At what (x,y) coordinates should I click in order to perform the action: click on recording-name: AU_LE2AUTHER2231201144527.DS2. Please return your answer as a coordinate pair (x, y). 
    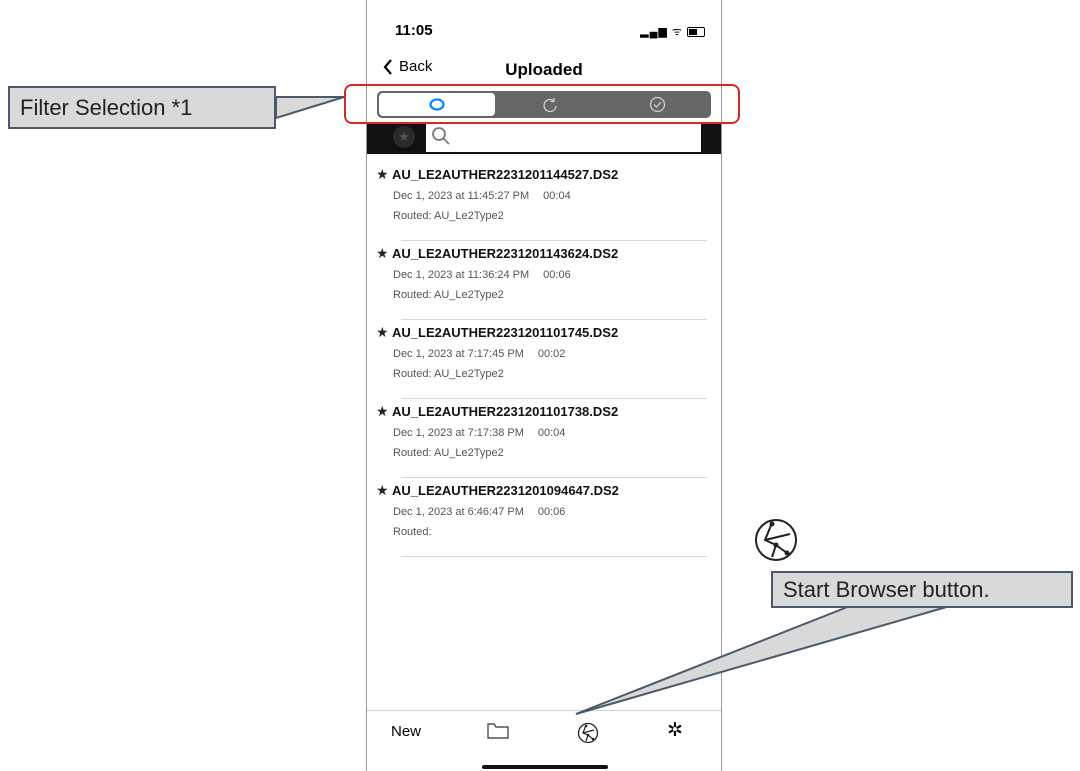
    Looking at the image, I should click on (505, 174).